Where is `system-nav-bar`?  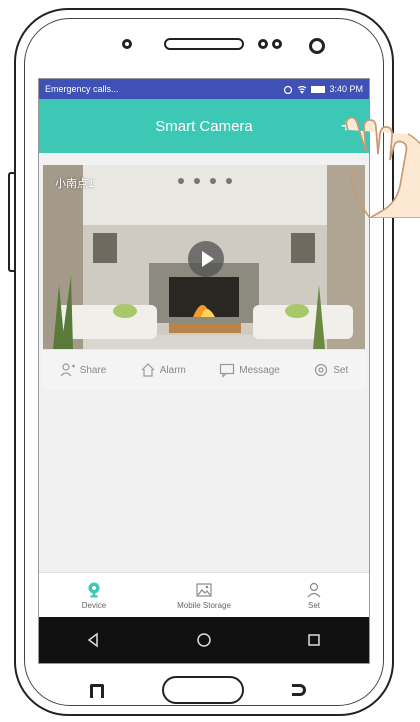 system-nav-bar is located at coordinates (204, 640).